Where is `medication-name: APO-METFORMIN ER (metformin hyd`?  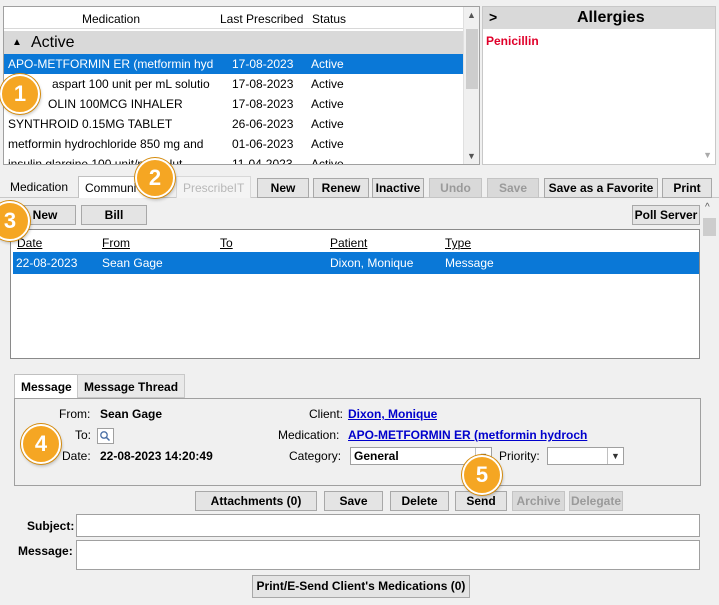
medication-name: APO-METFORMIN ER (metformin hyd is located at coordinates (111, 64).